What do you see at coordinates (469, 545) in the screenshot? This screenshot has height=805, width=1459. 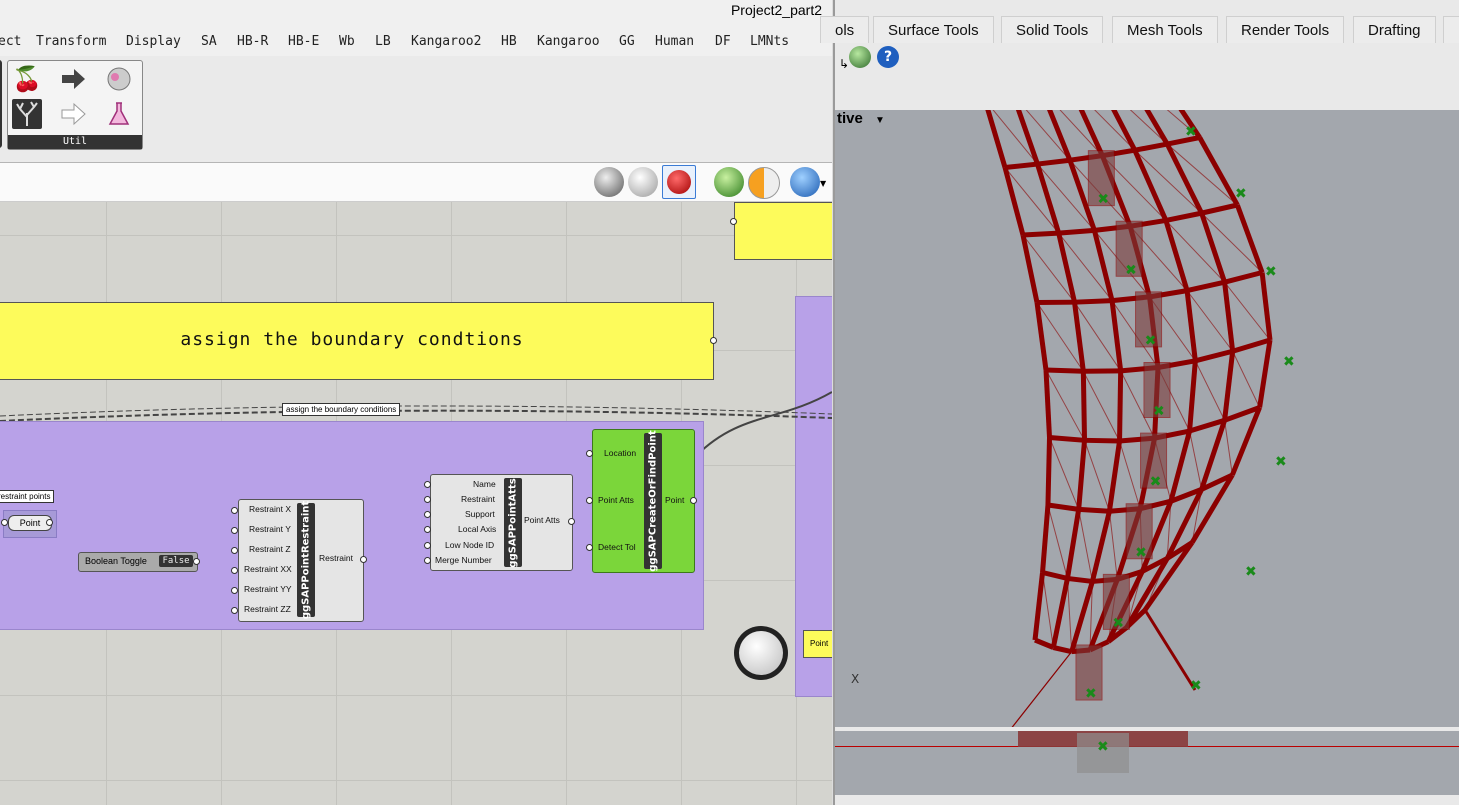 I see `input-low-node-id: Low Node ID` at bounding box center [469, 545].